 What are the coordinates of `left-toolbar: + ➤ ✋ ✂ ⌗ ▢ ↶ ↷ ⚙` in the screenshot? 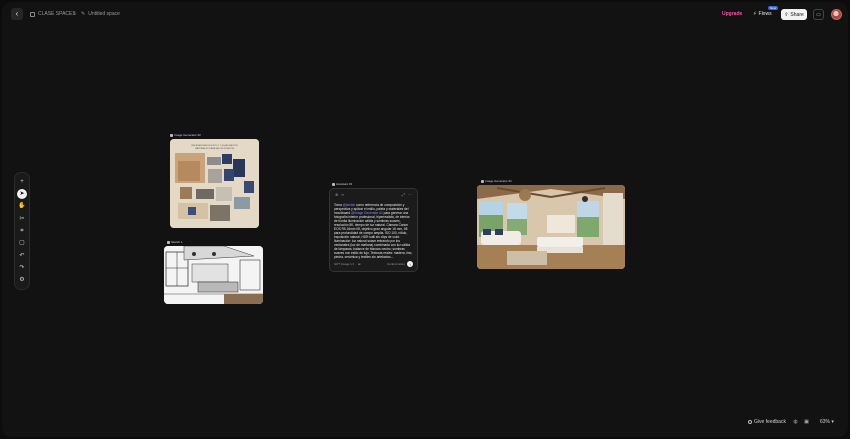 It's located at (22, 231).